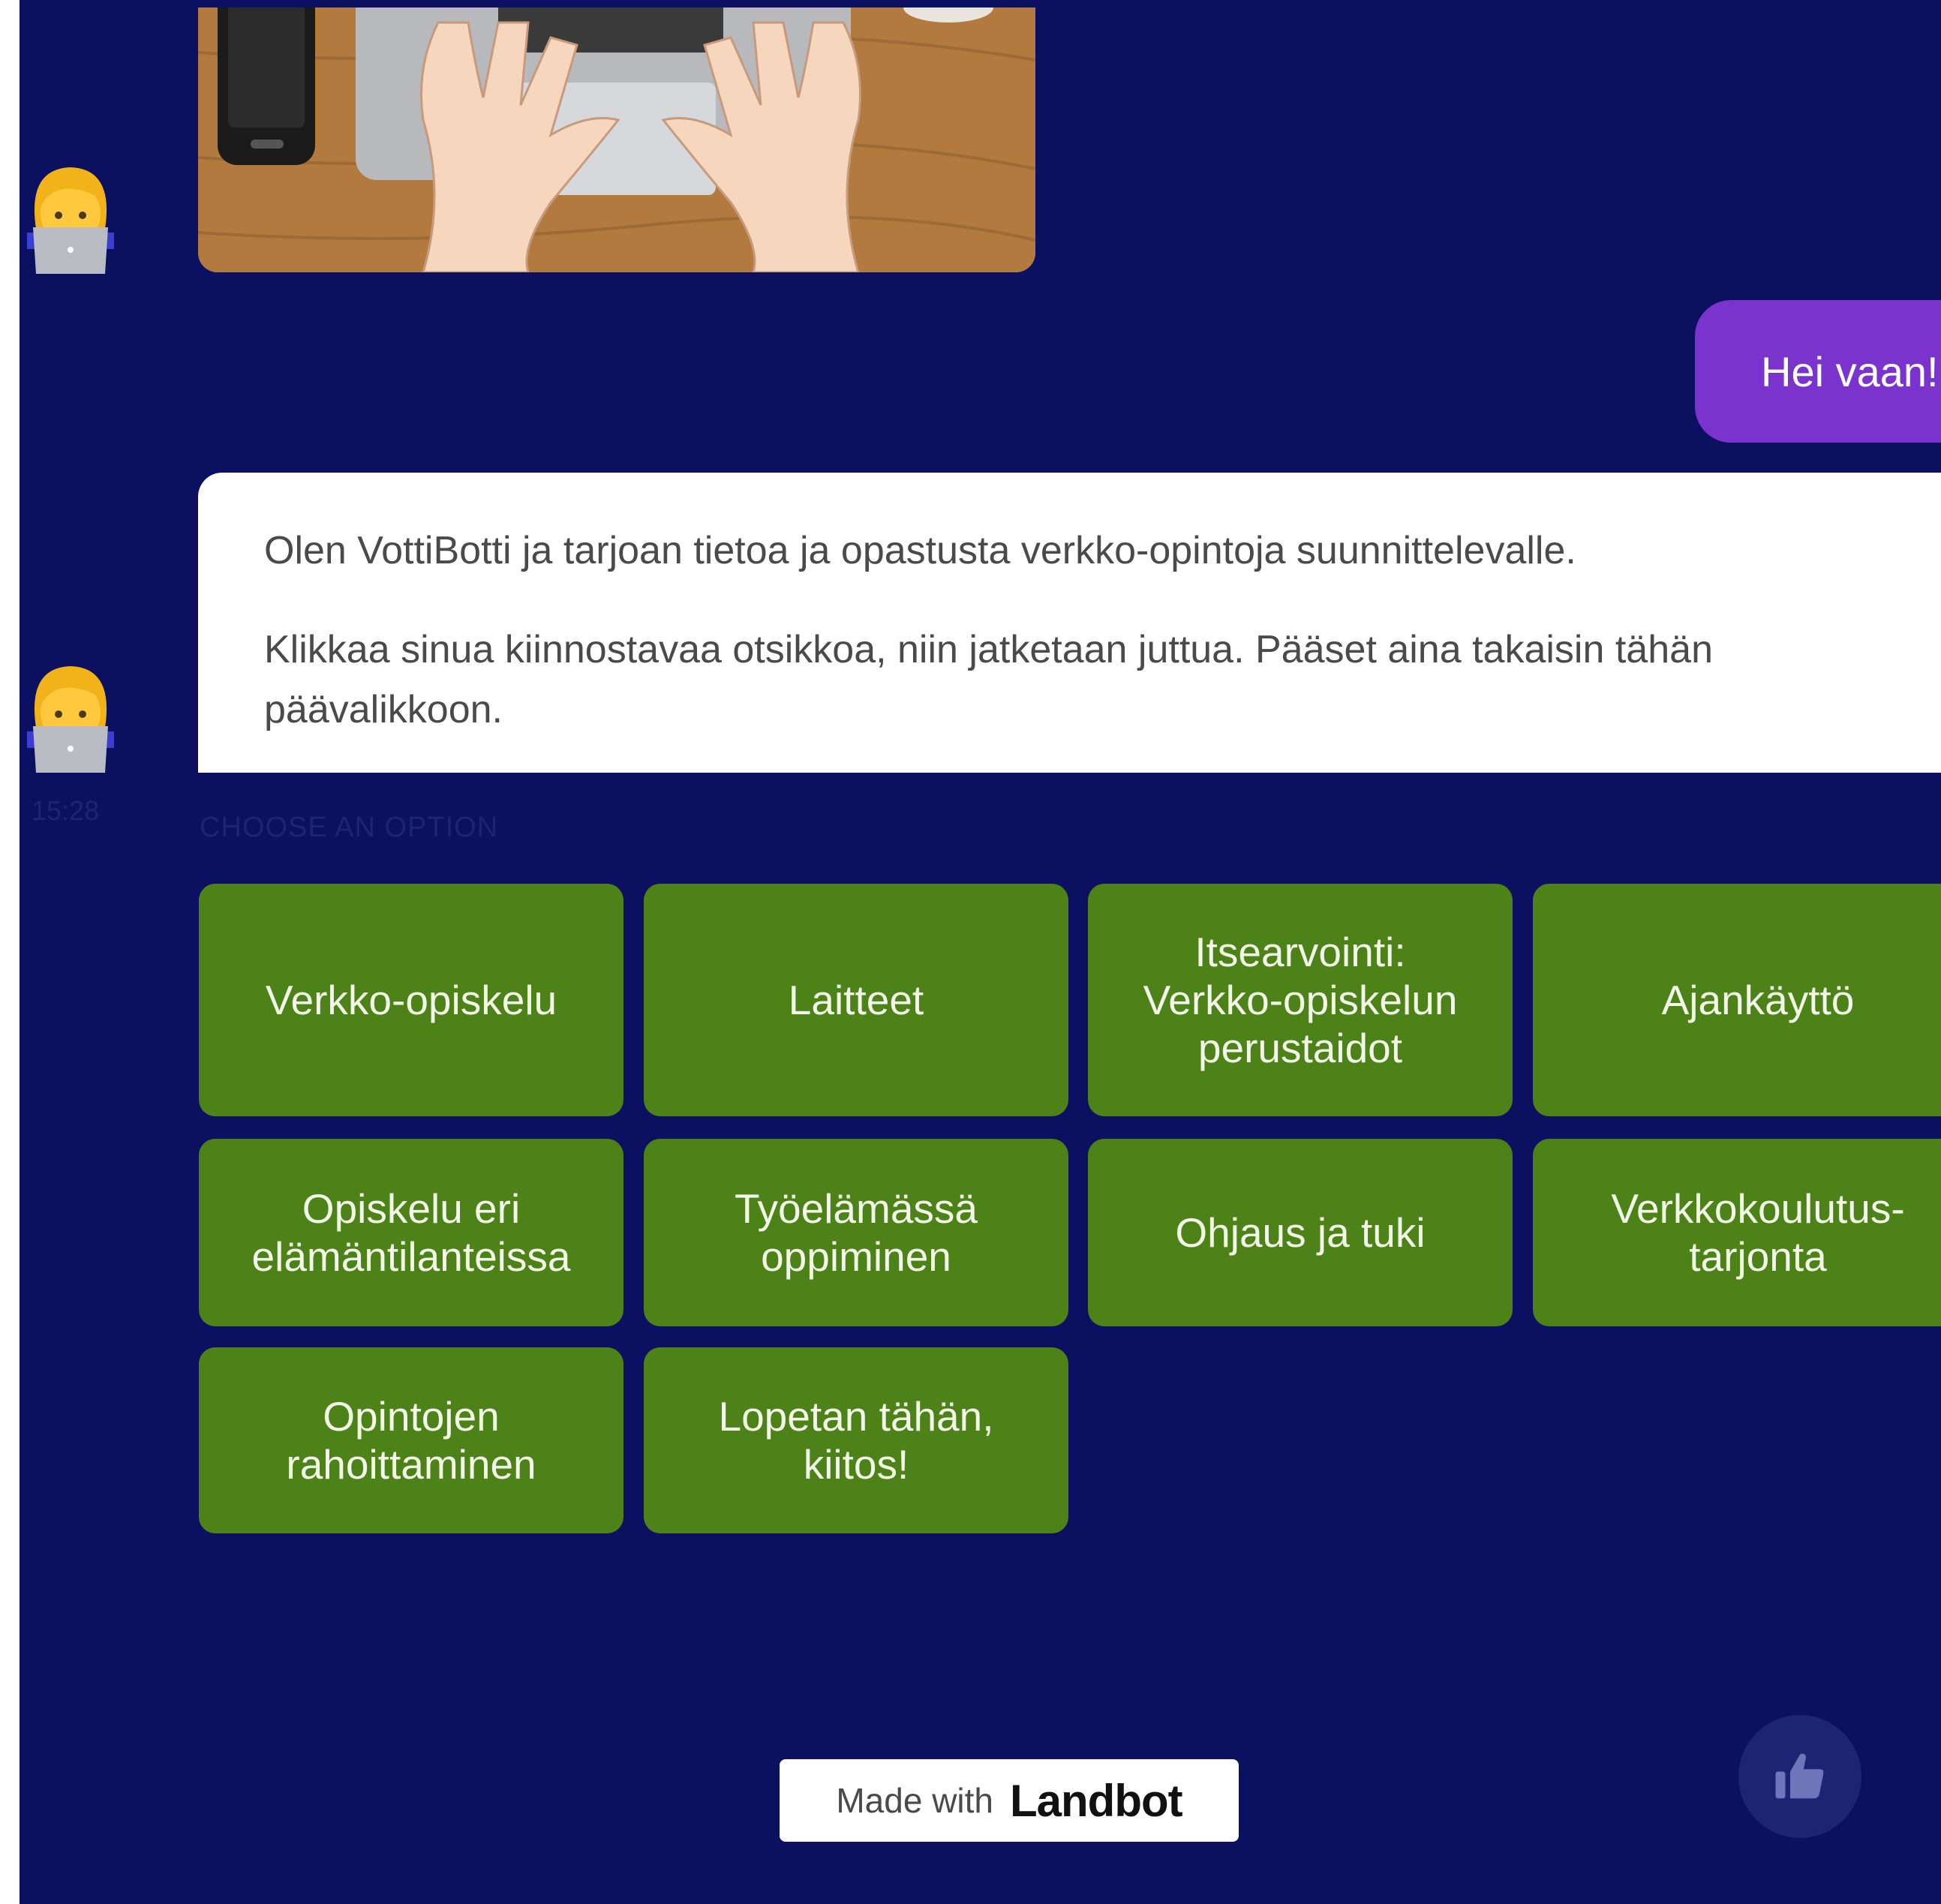  What do you see at coordinates (856, 1232) in the screenshot?
I see `option-button-tyoelamassa-oppiminen: Työelämässä oppiminen` at bounding box center [856, 1232].